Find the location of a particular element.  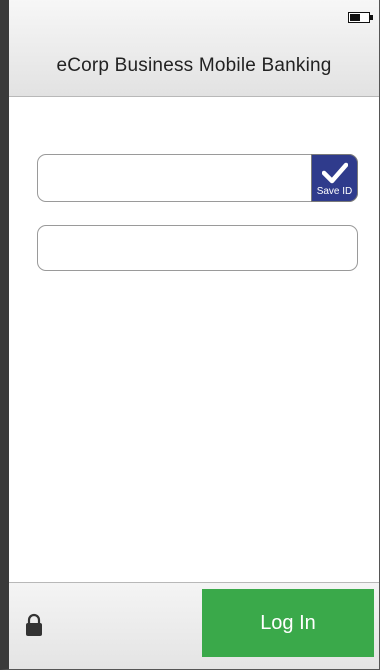

username-input is located at coordinates (197, 178).